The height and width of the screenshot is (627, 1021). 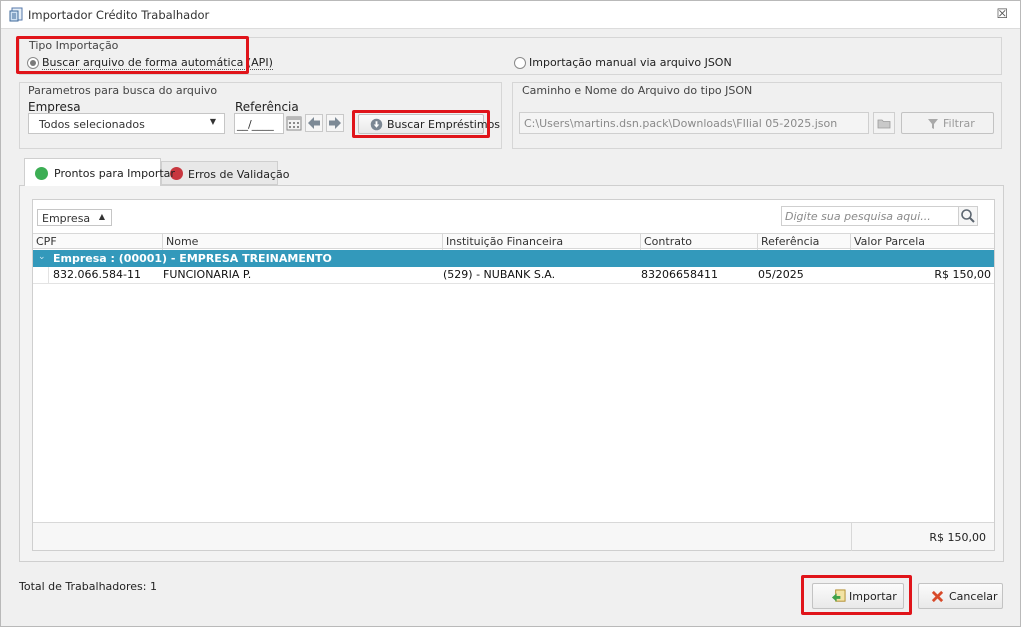 I want to click on empresa-dropdown-value: Todos selecionados, so click(x=92, y=124).